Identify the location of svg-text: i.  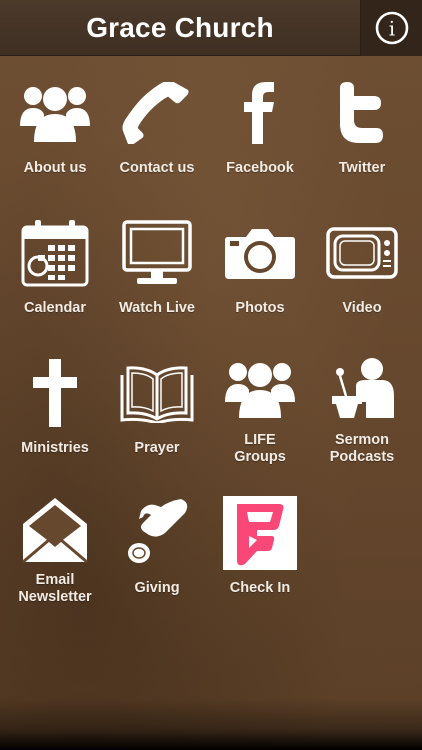
(391, 29).